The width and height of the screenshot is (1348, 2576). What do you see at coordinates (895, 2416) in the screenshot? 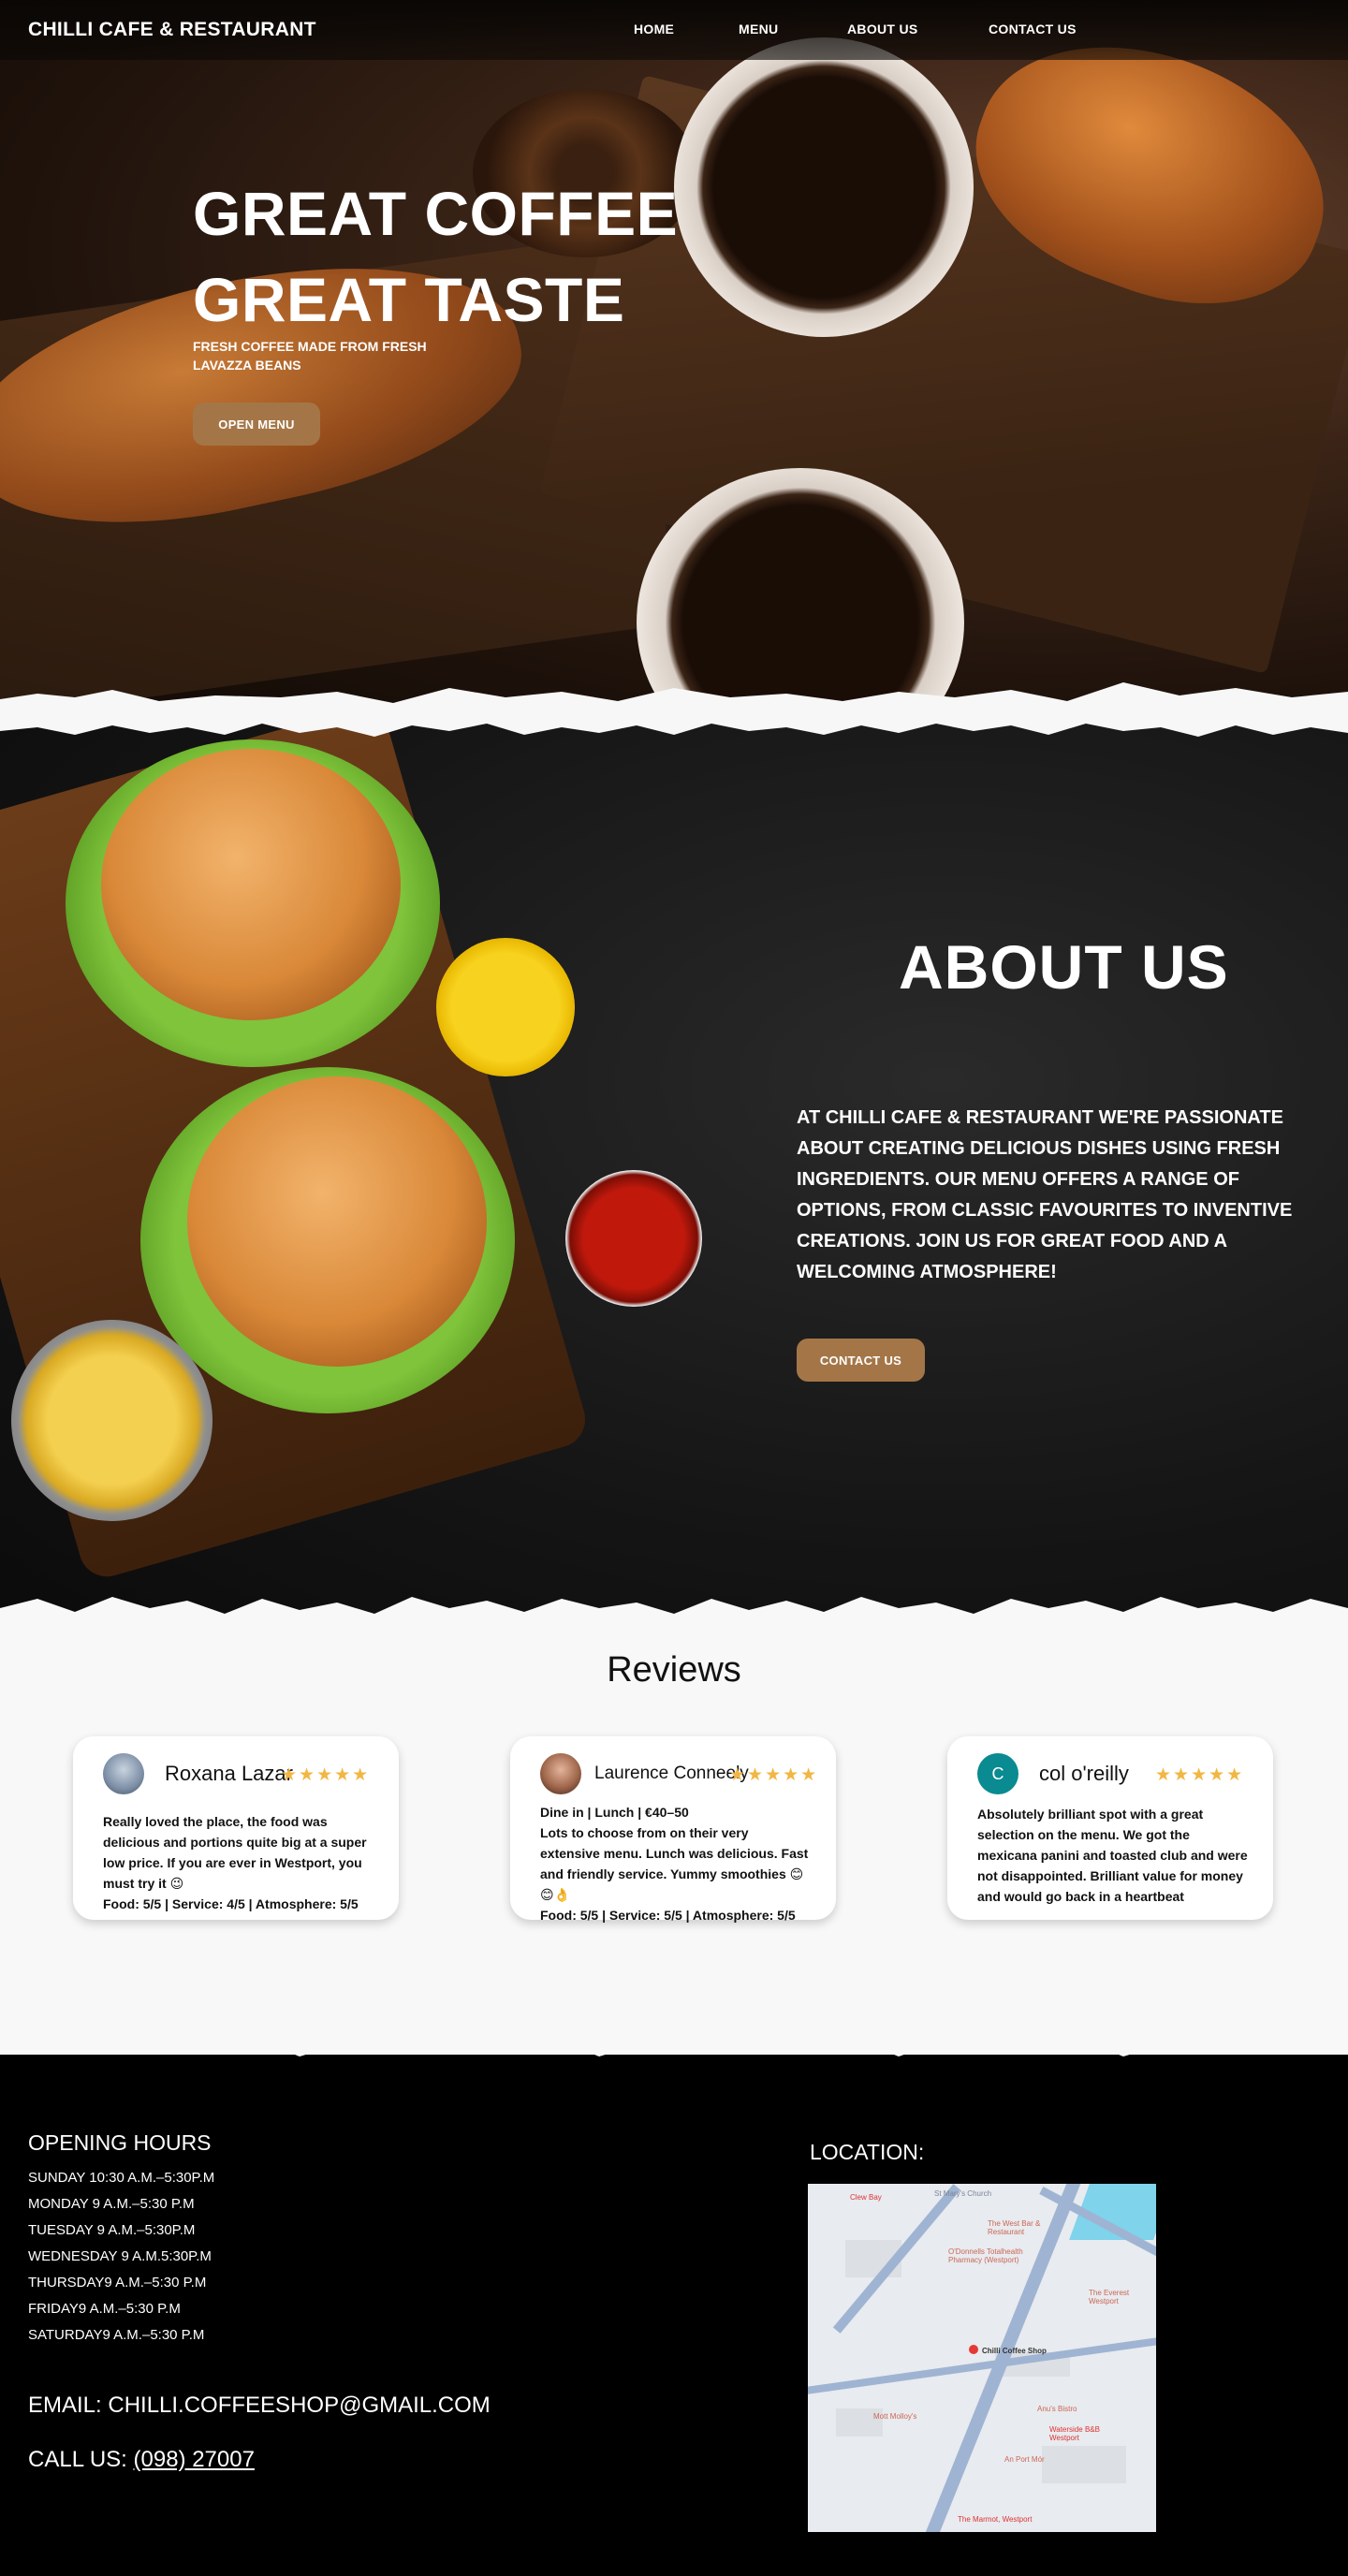
I see `map-label-mott: Mott Molloy's` at bounding box center [895, 2416].